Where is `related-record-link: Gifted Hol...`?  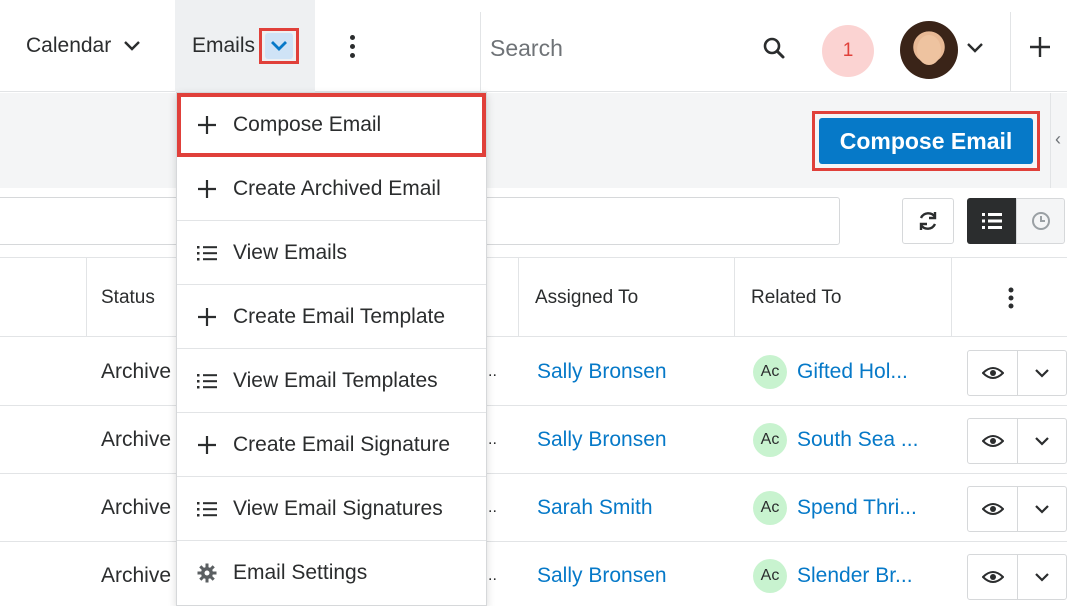 related-record-link: Gifted Hol... is located at coordinates (852, 372).